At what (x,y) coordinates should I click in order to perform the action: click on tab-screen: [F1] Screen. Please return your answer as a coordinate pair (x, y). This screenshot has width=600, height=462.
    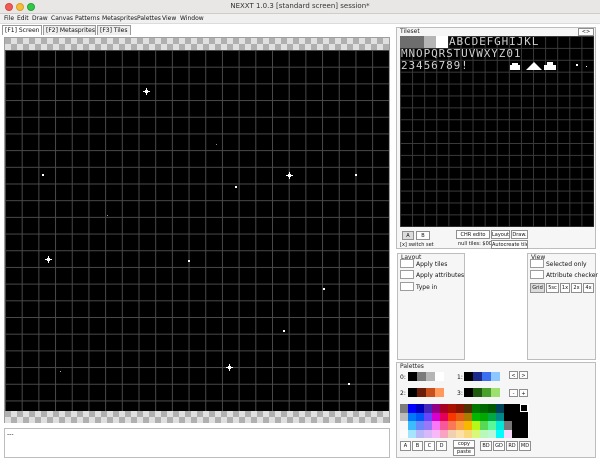
    Looking at the image, I should click on (22, 30).